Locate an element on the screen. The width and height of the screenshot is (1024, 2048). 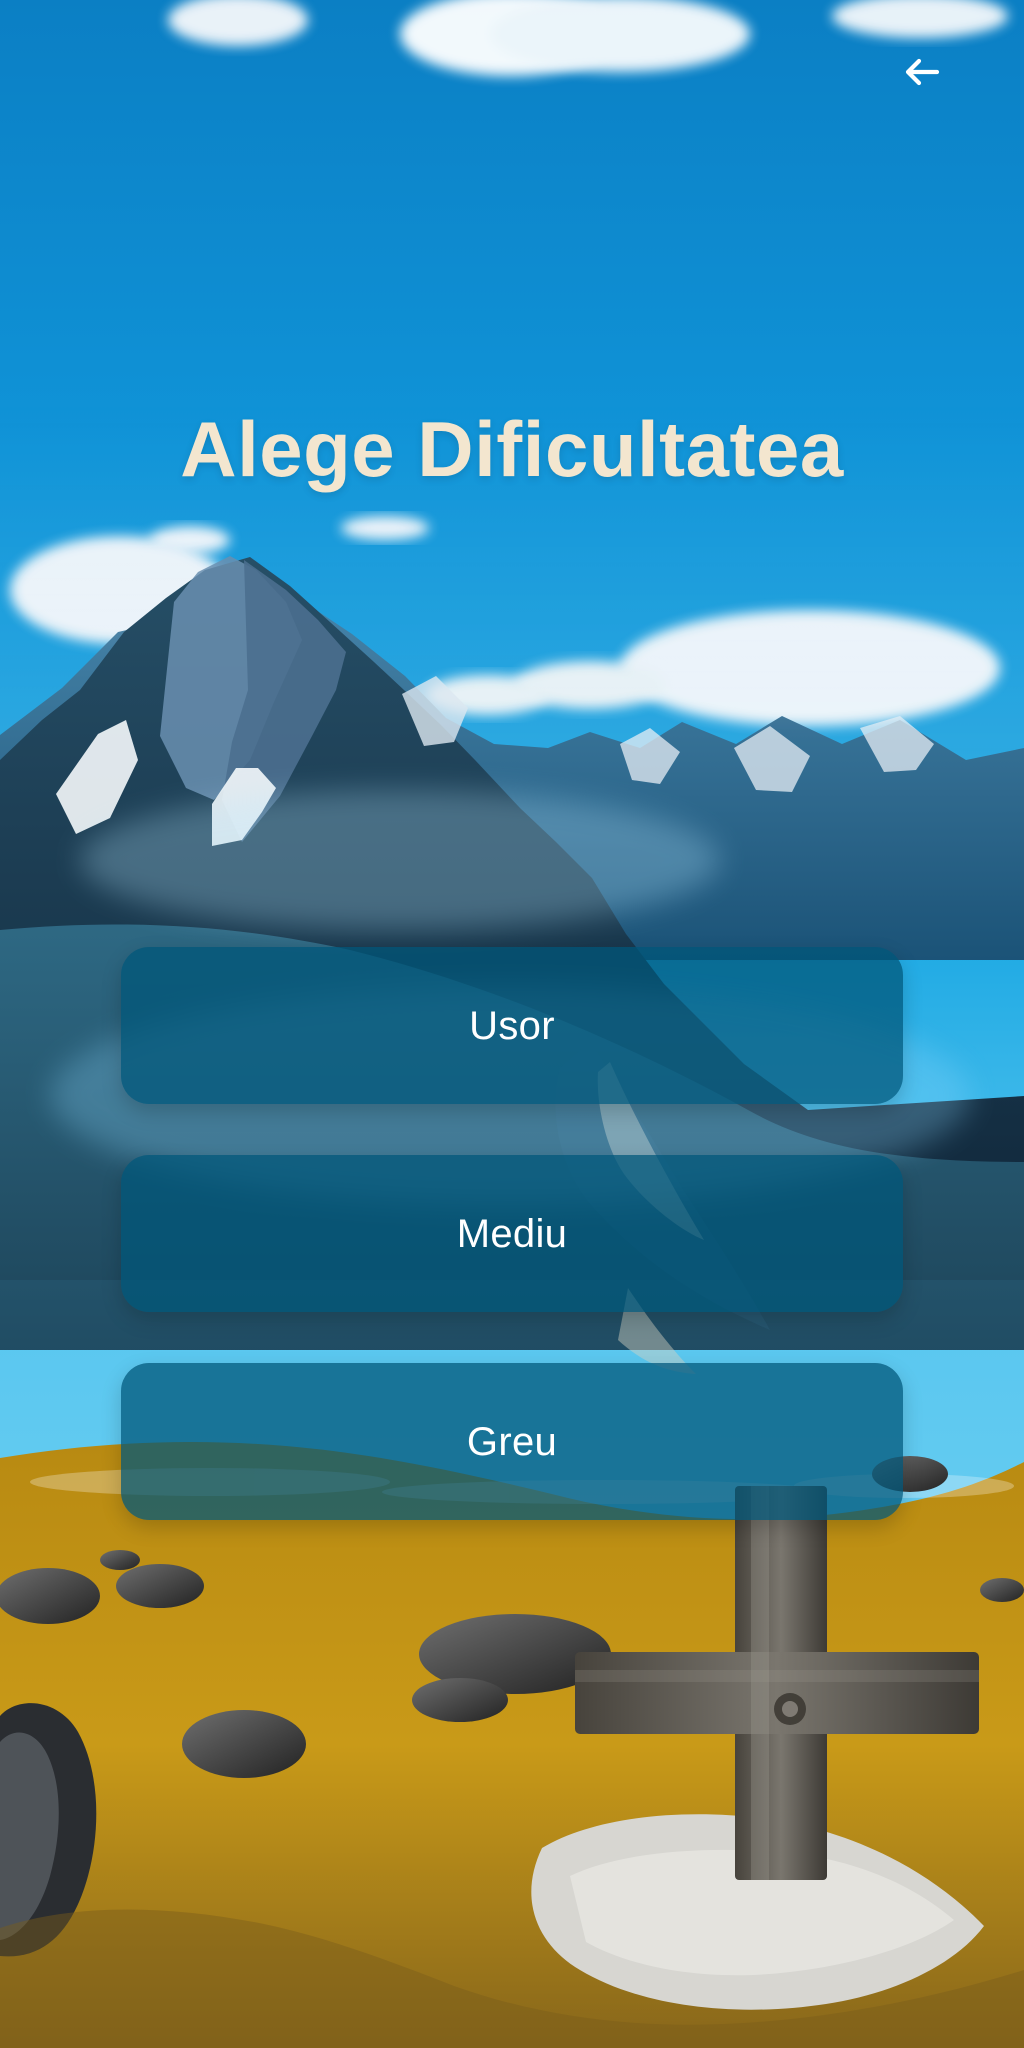
difficulty-medium-label: Mediu is located at coordinates (512, 1233).